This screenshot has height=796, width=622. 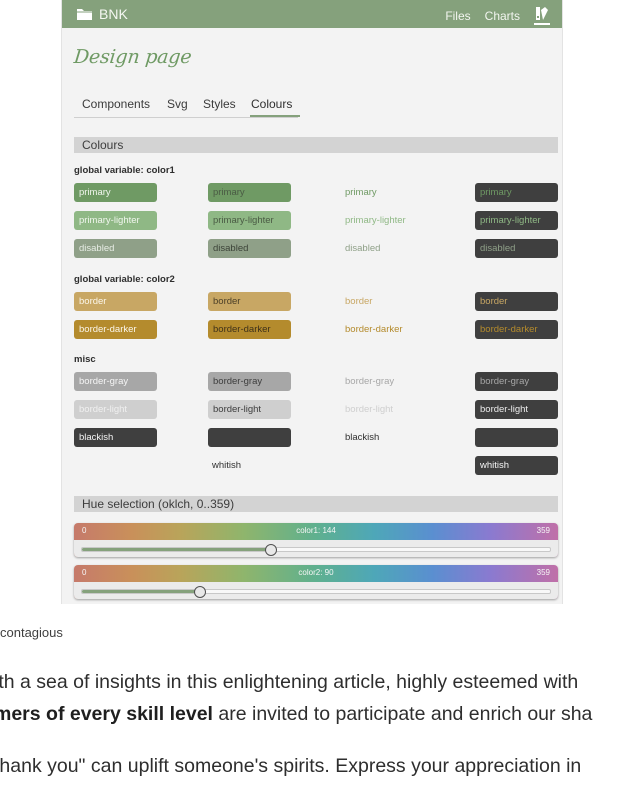 What do you see at coordinates (316, 582) in the screenshot?
I see `hue-slider-color2: 0 color2: 90 359` at bounding box center [316, 582].